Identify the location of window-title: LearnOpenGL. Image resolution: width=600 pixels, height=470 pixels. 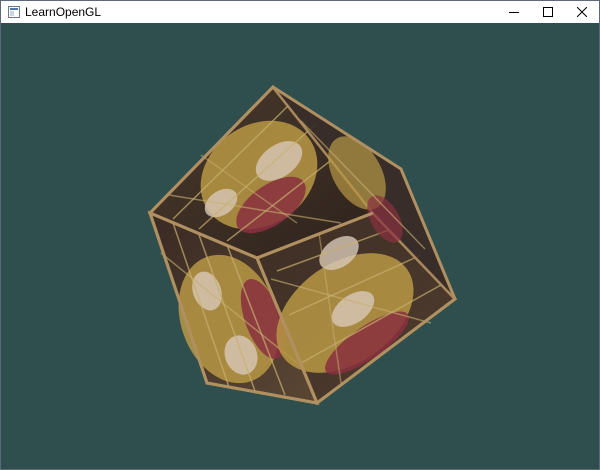
(63, 12).